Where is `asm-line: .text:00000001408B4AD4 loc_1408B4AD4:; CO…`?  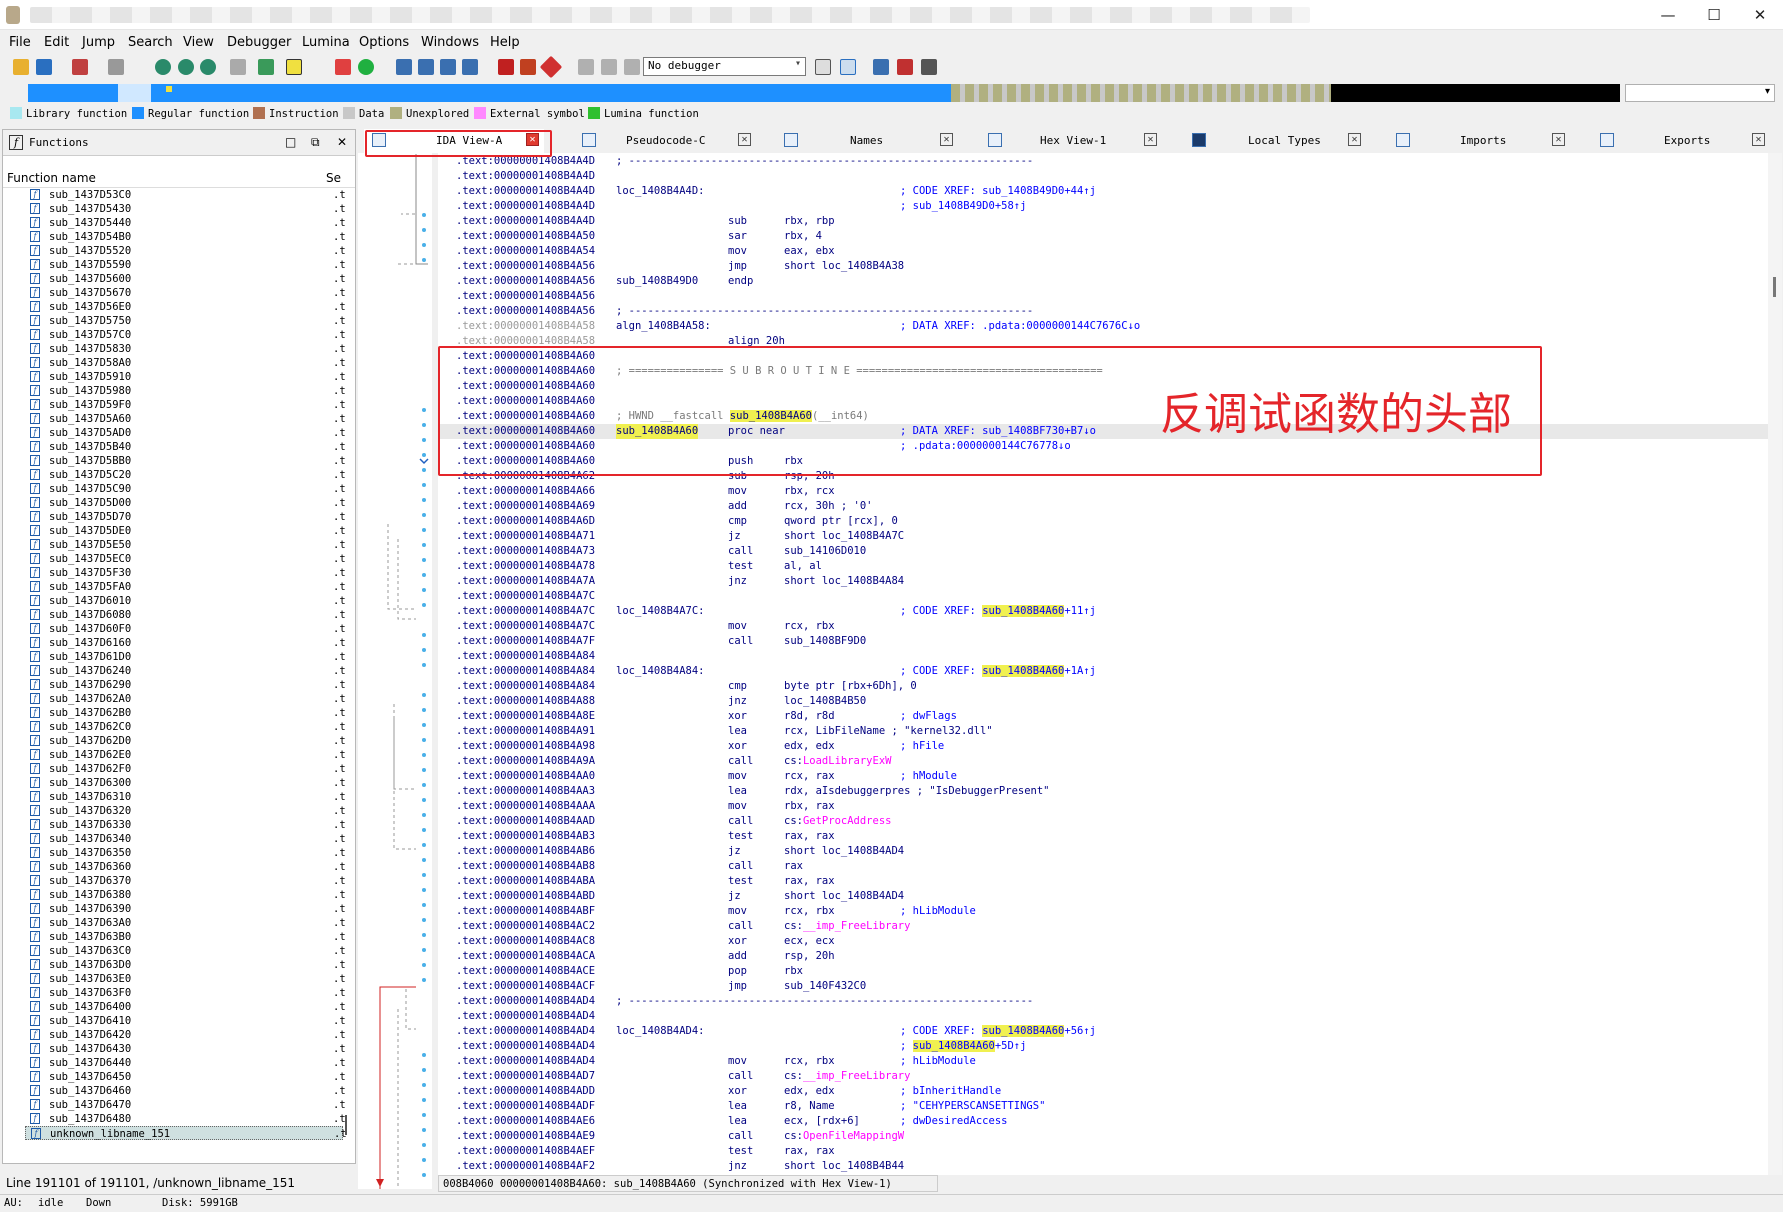
asm-line: .text:00000001408B4AD4 loc_1408B4AD4:; CO… is located at coordinates (1103, 1031).